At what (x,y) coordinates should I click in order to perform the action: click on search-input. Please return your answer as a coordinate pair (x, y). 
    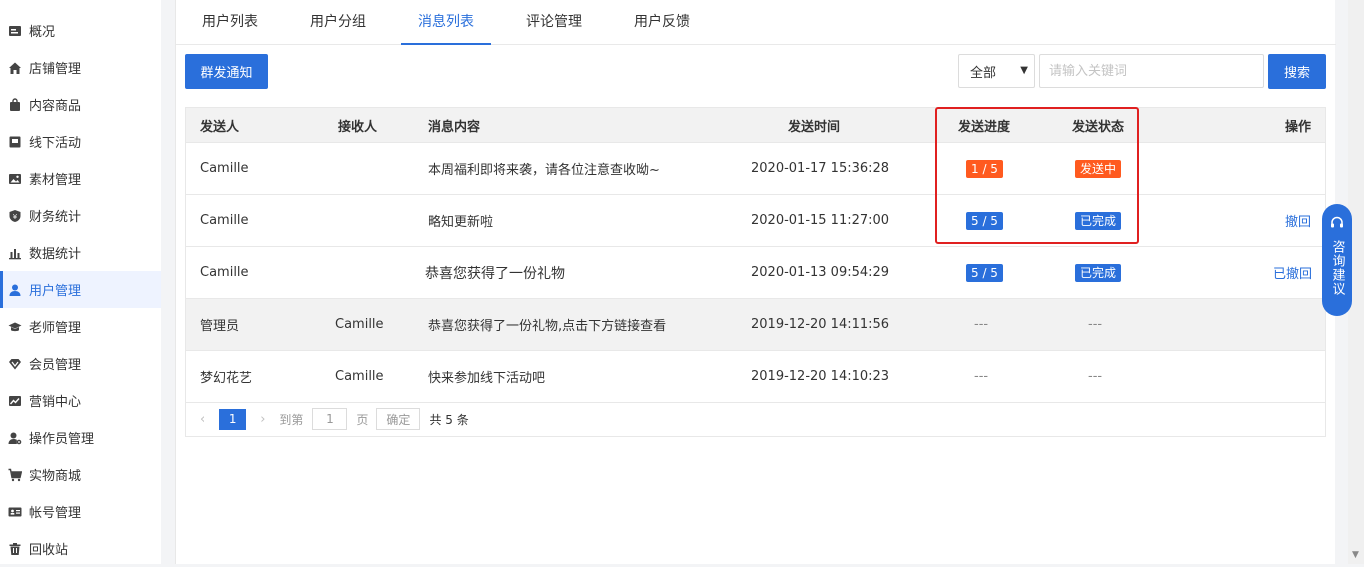
    Looking at the image, I should click on (1151, 71).